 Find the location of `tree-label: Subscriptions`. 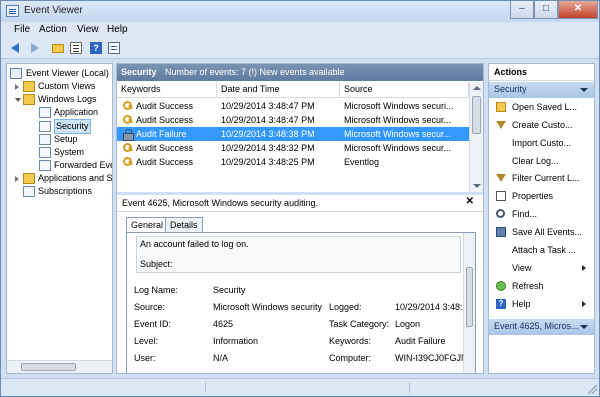

tree-label: Subscriptions is located at coordinates (65, 191).